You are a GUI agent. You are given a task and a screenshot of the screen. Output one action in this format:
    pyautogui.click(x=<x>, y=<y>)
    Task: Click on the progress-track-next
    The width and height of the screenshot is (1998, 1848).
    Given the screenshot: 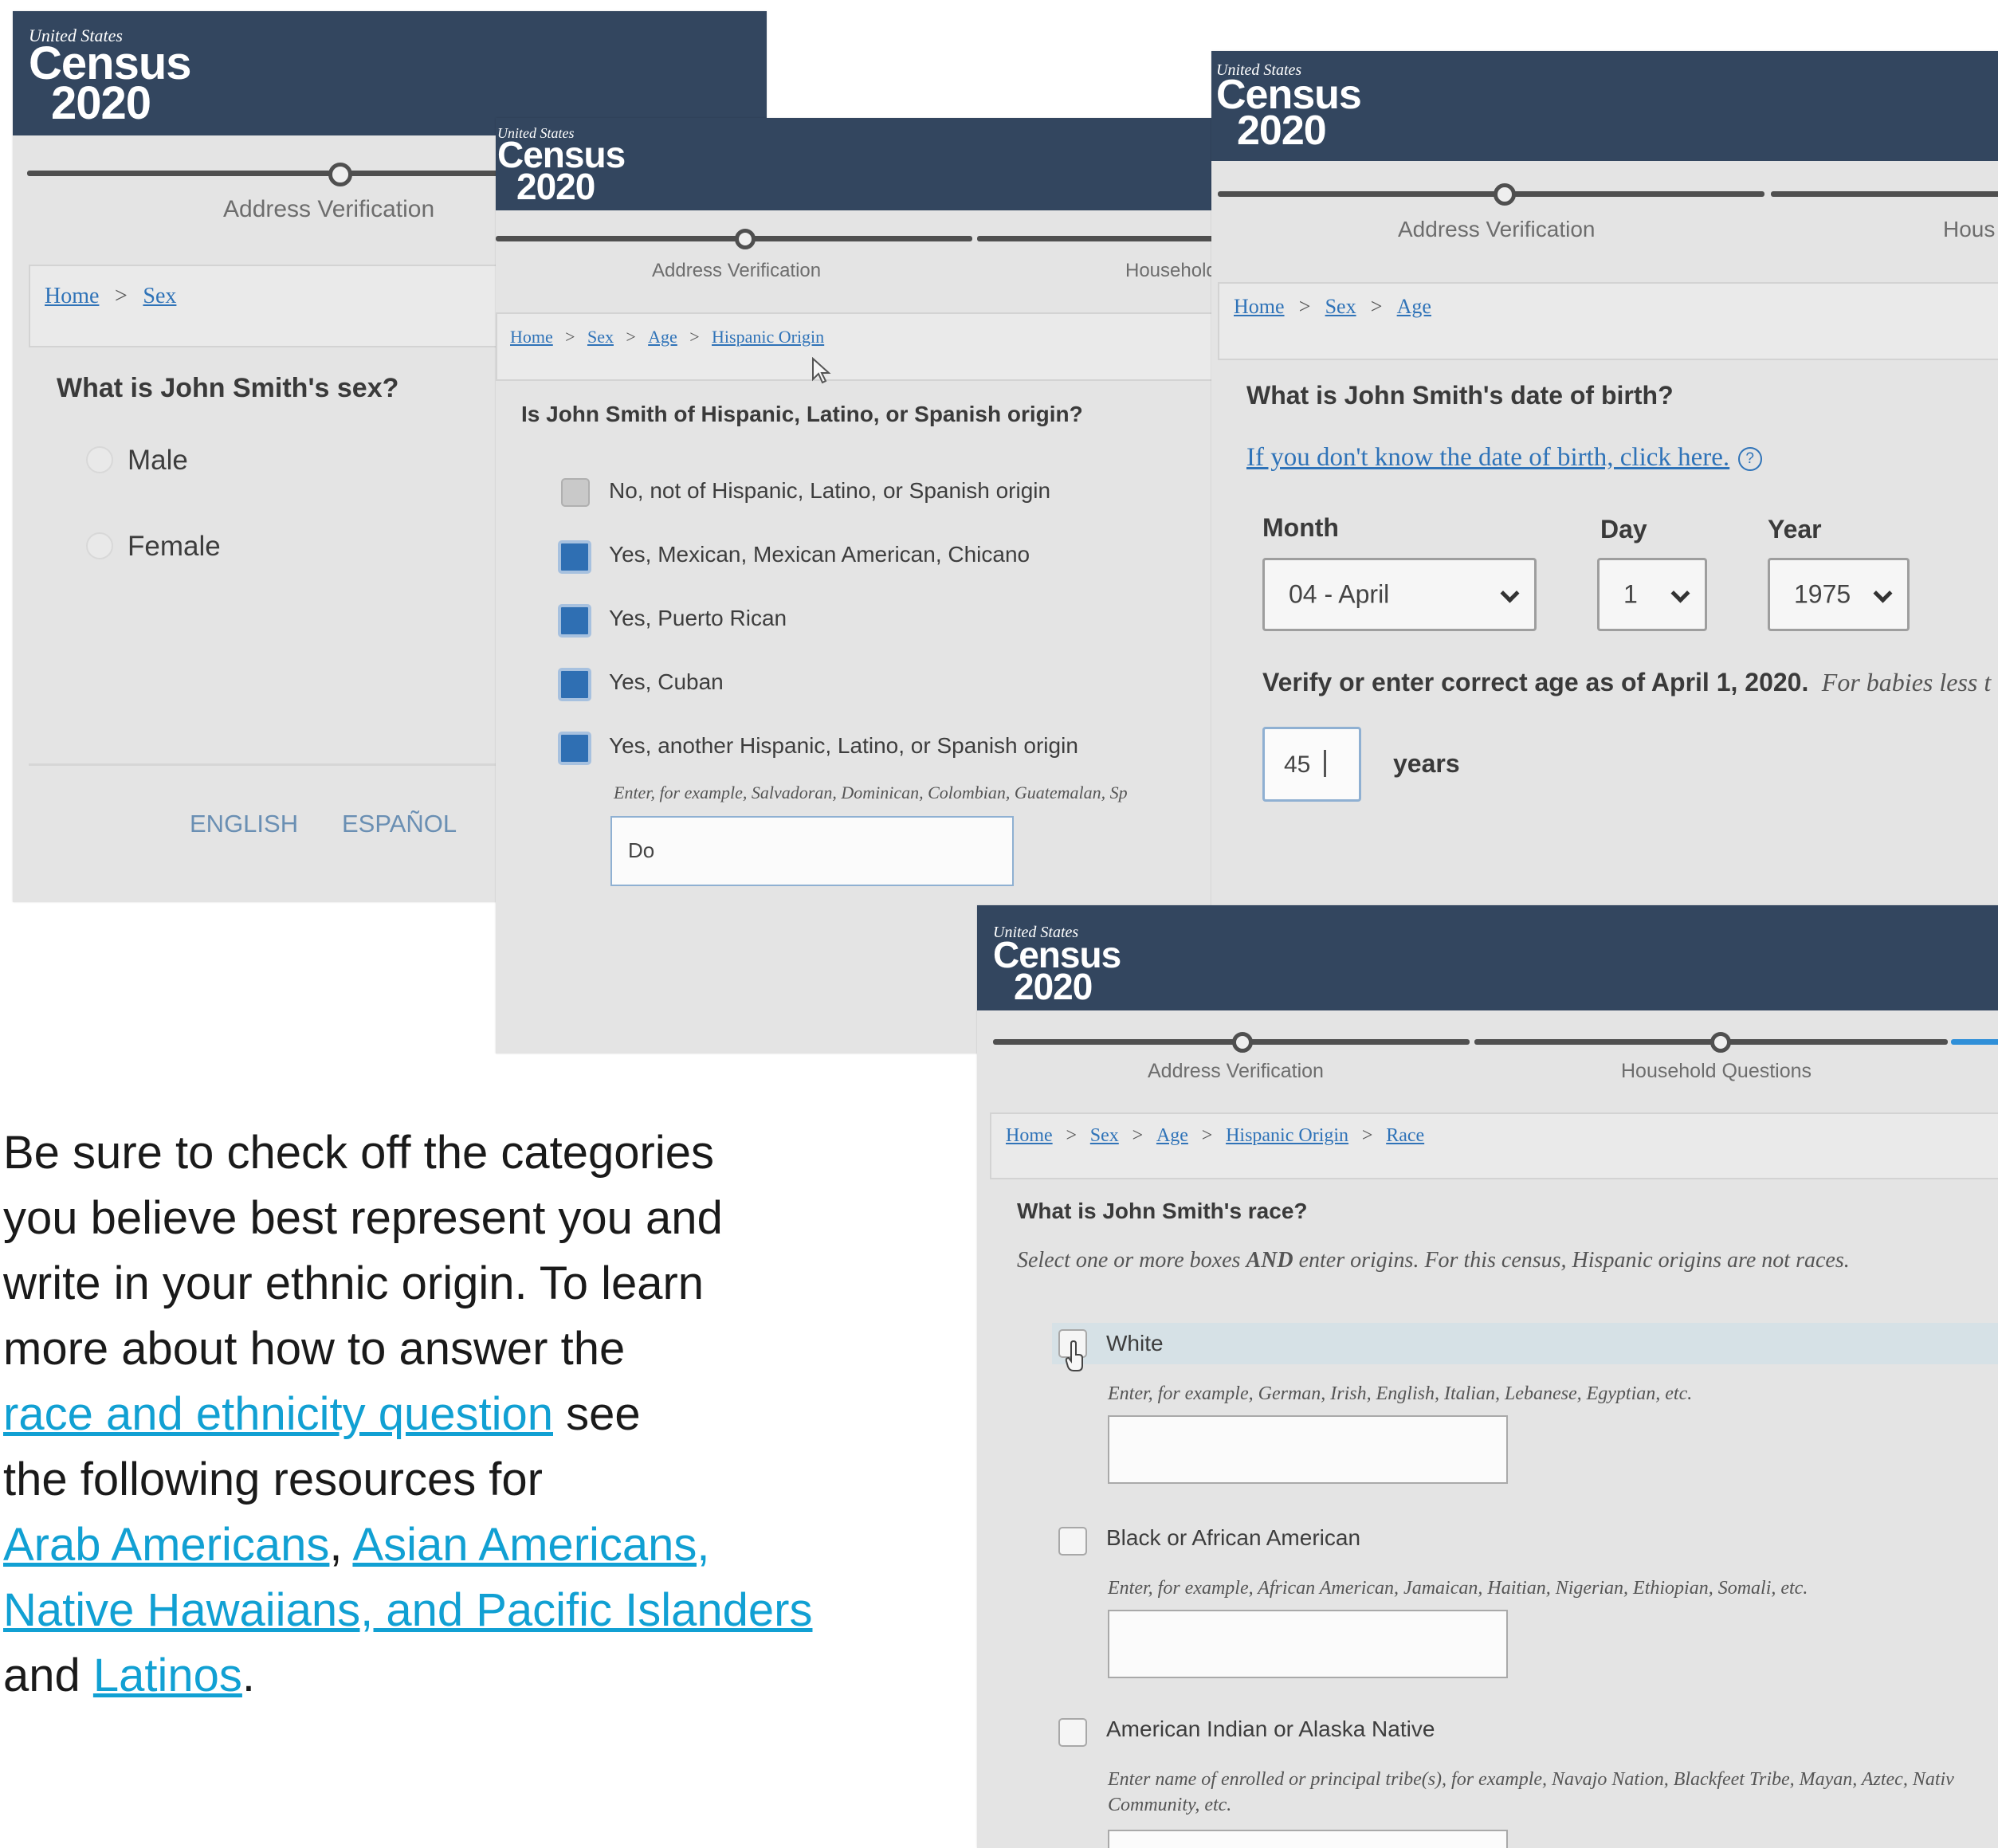 What is the action you would take?
    pyautogui.click(x=1884, y=194)
    